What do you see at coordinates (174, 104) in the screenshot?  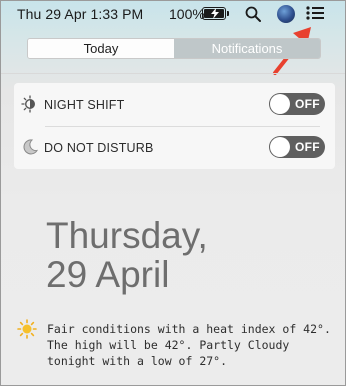 I see `night-shift-row: NIGHT SHIFT OFF` at bounding box center [174, 104].